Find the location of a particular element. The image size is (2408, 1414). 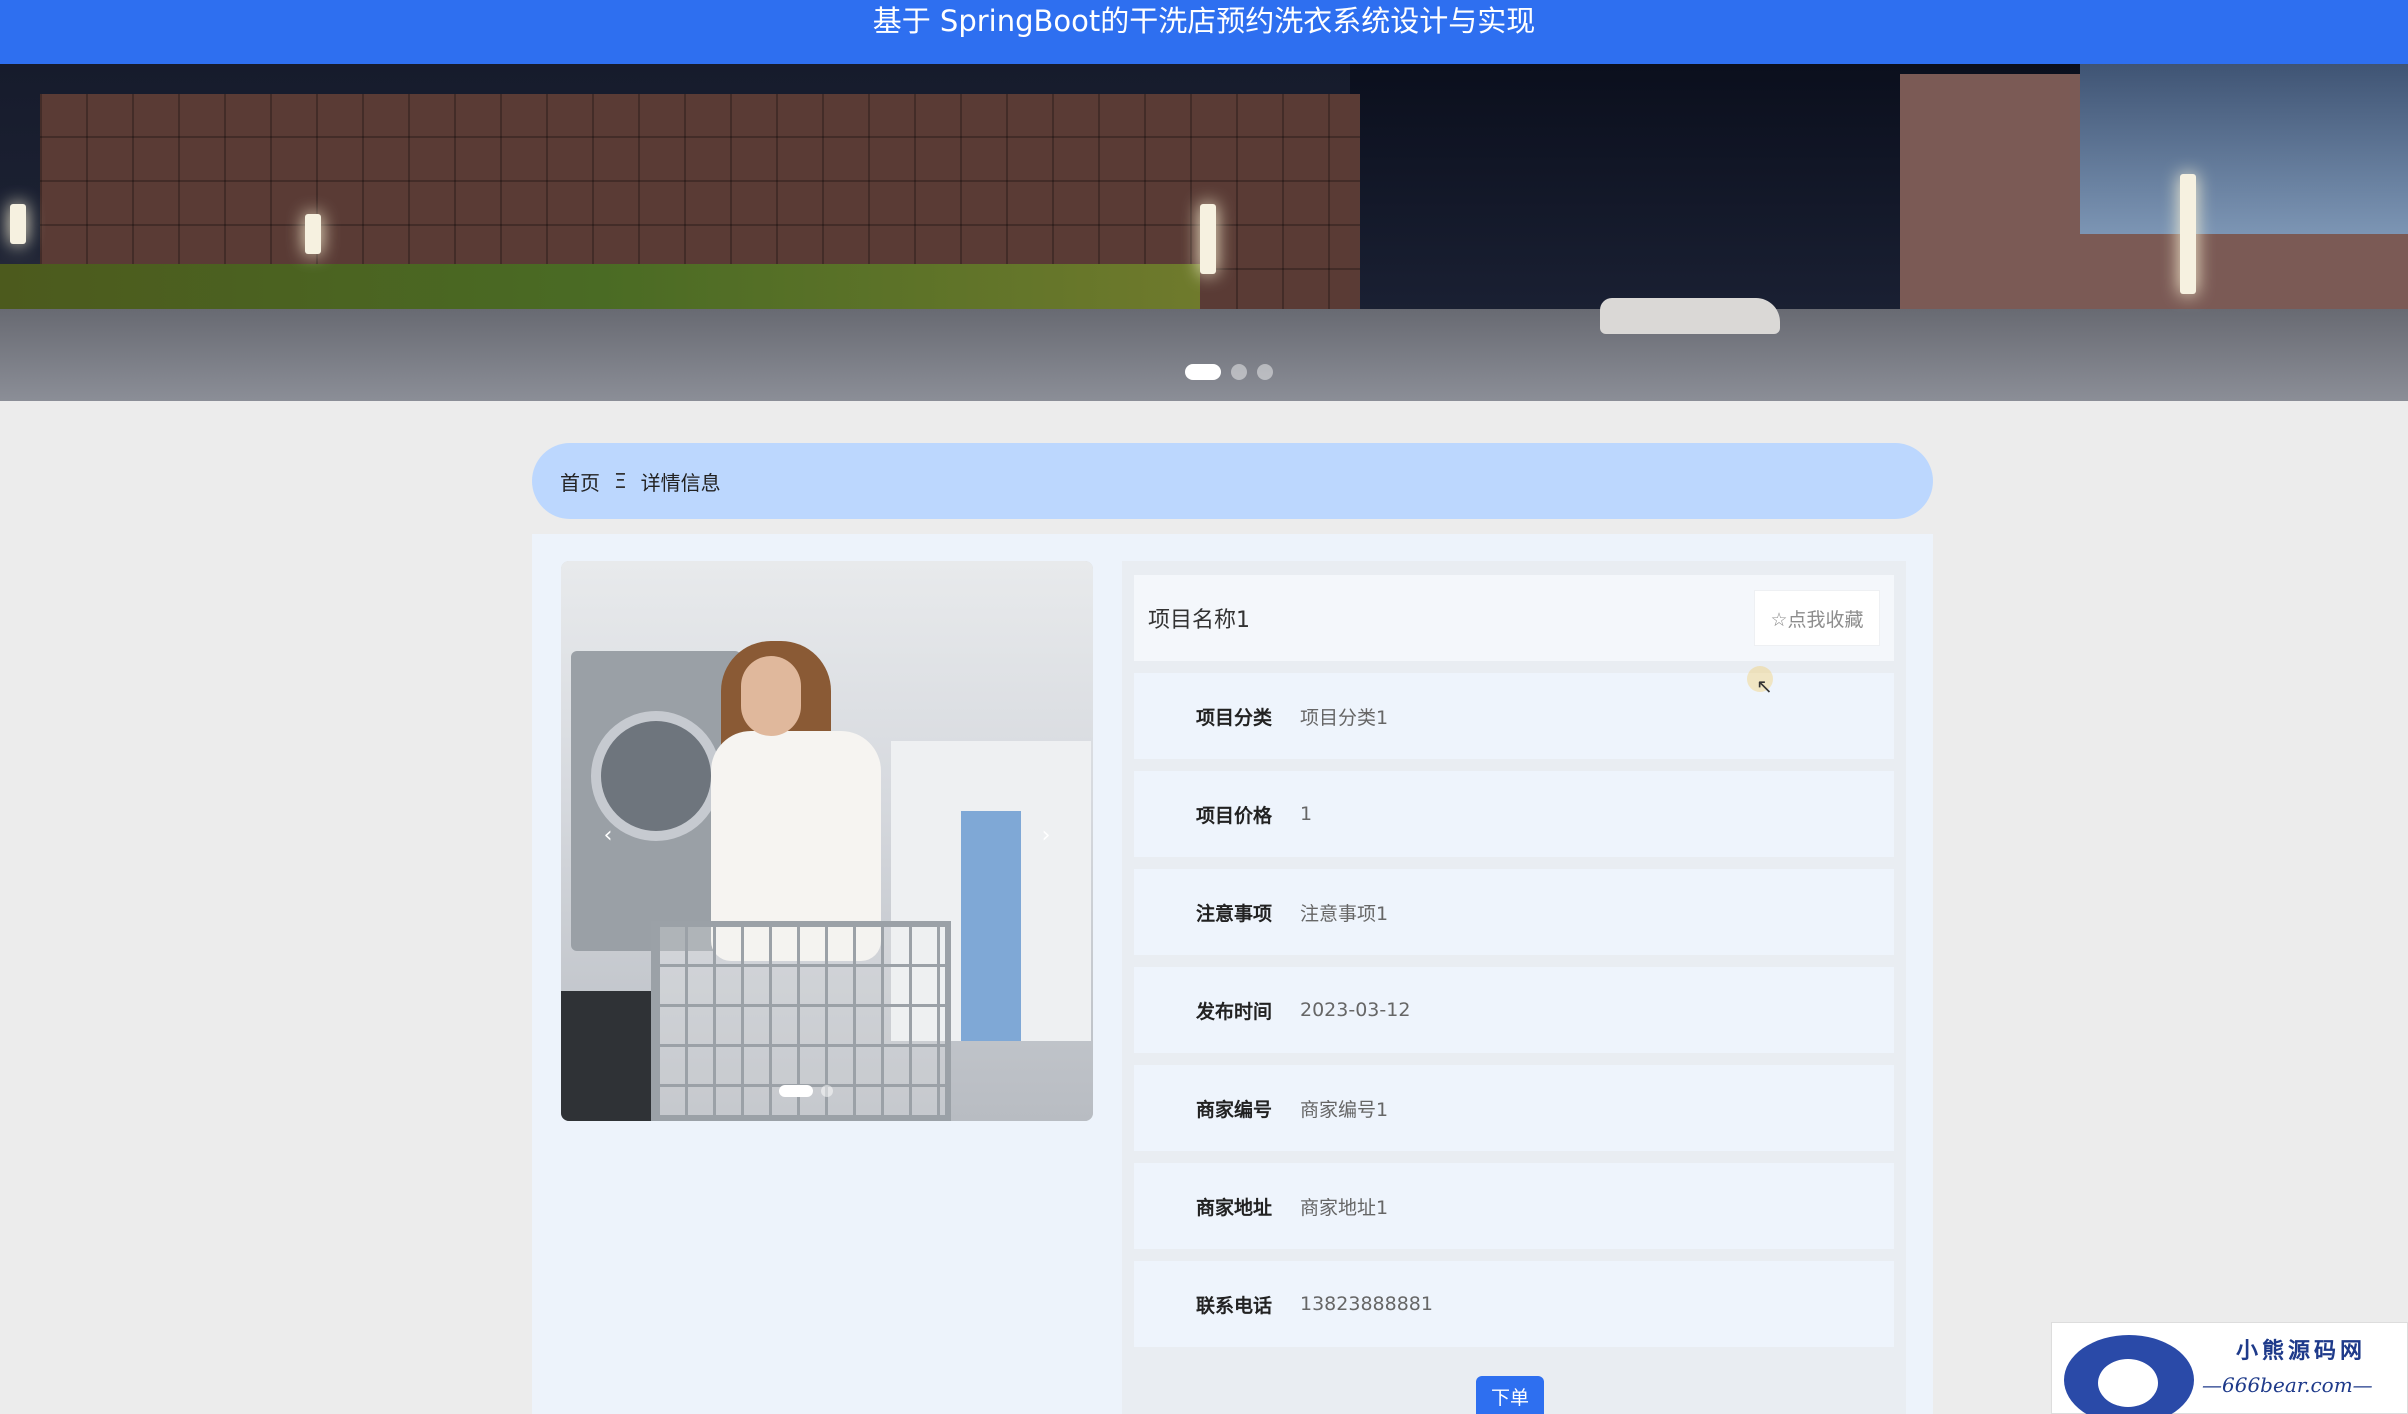

field-label: 商家地址 is located at coordinates (1233, 1207).